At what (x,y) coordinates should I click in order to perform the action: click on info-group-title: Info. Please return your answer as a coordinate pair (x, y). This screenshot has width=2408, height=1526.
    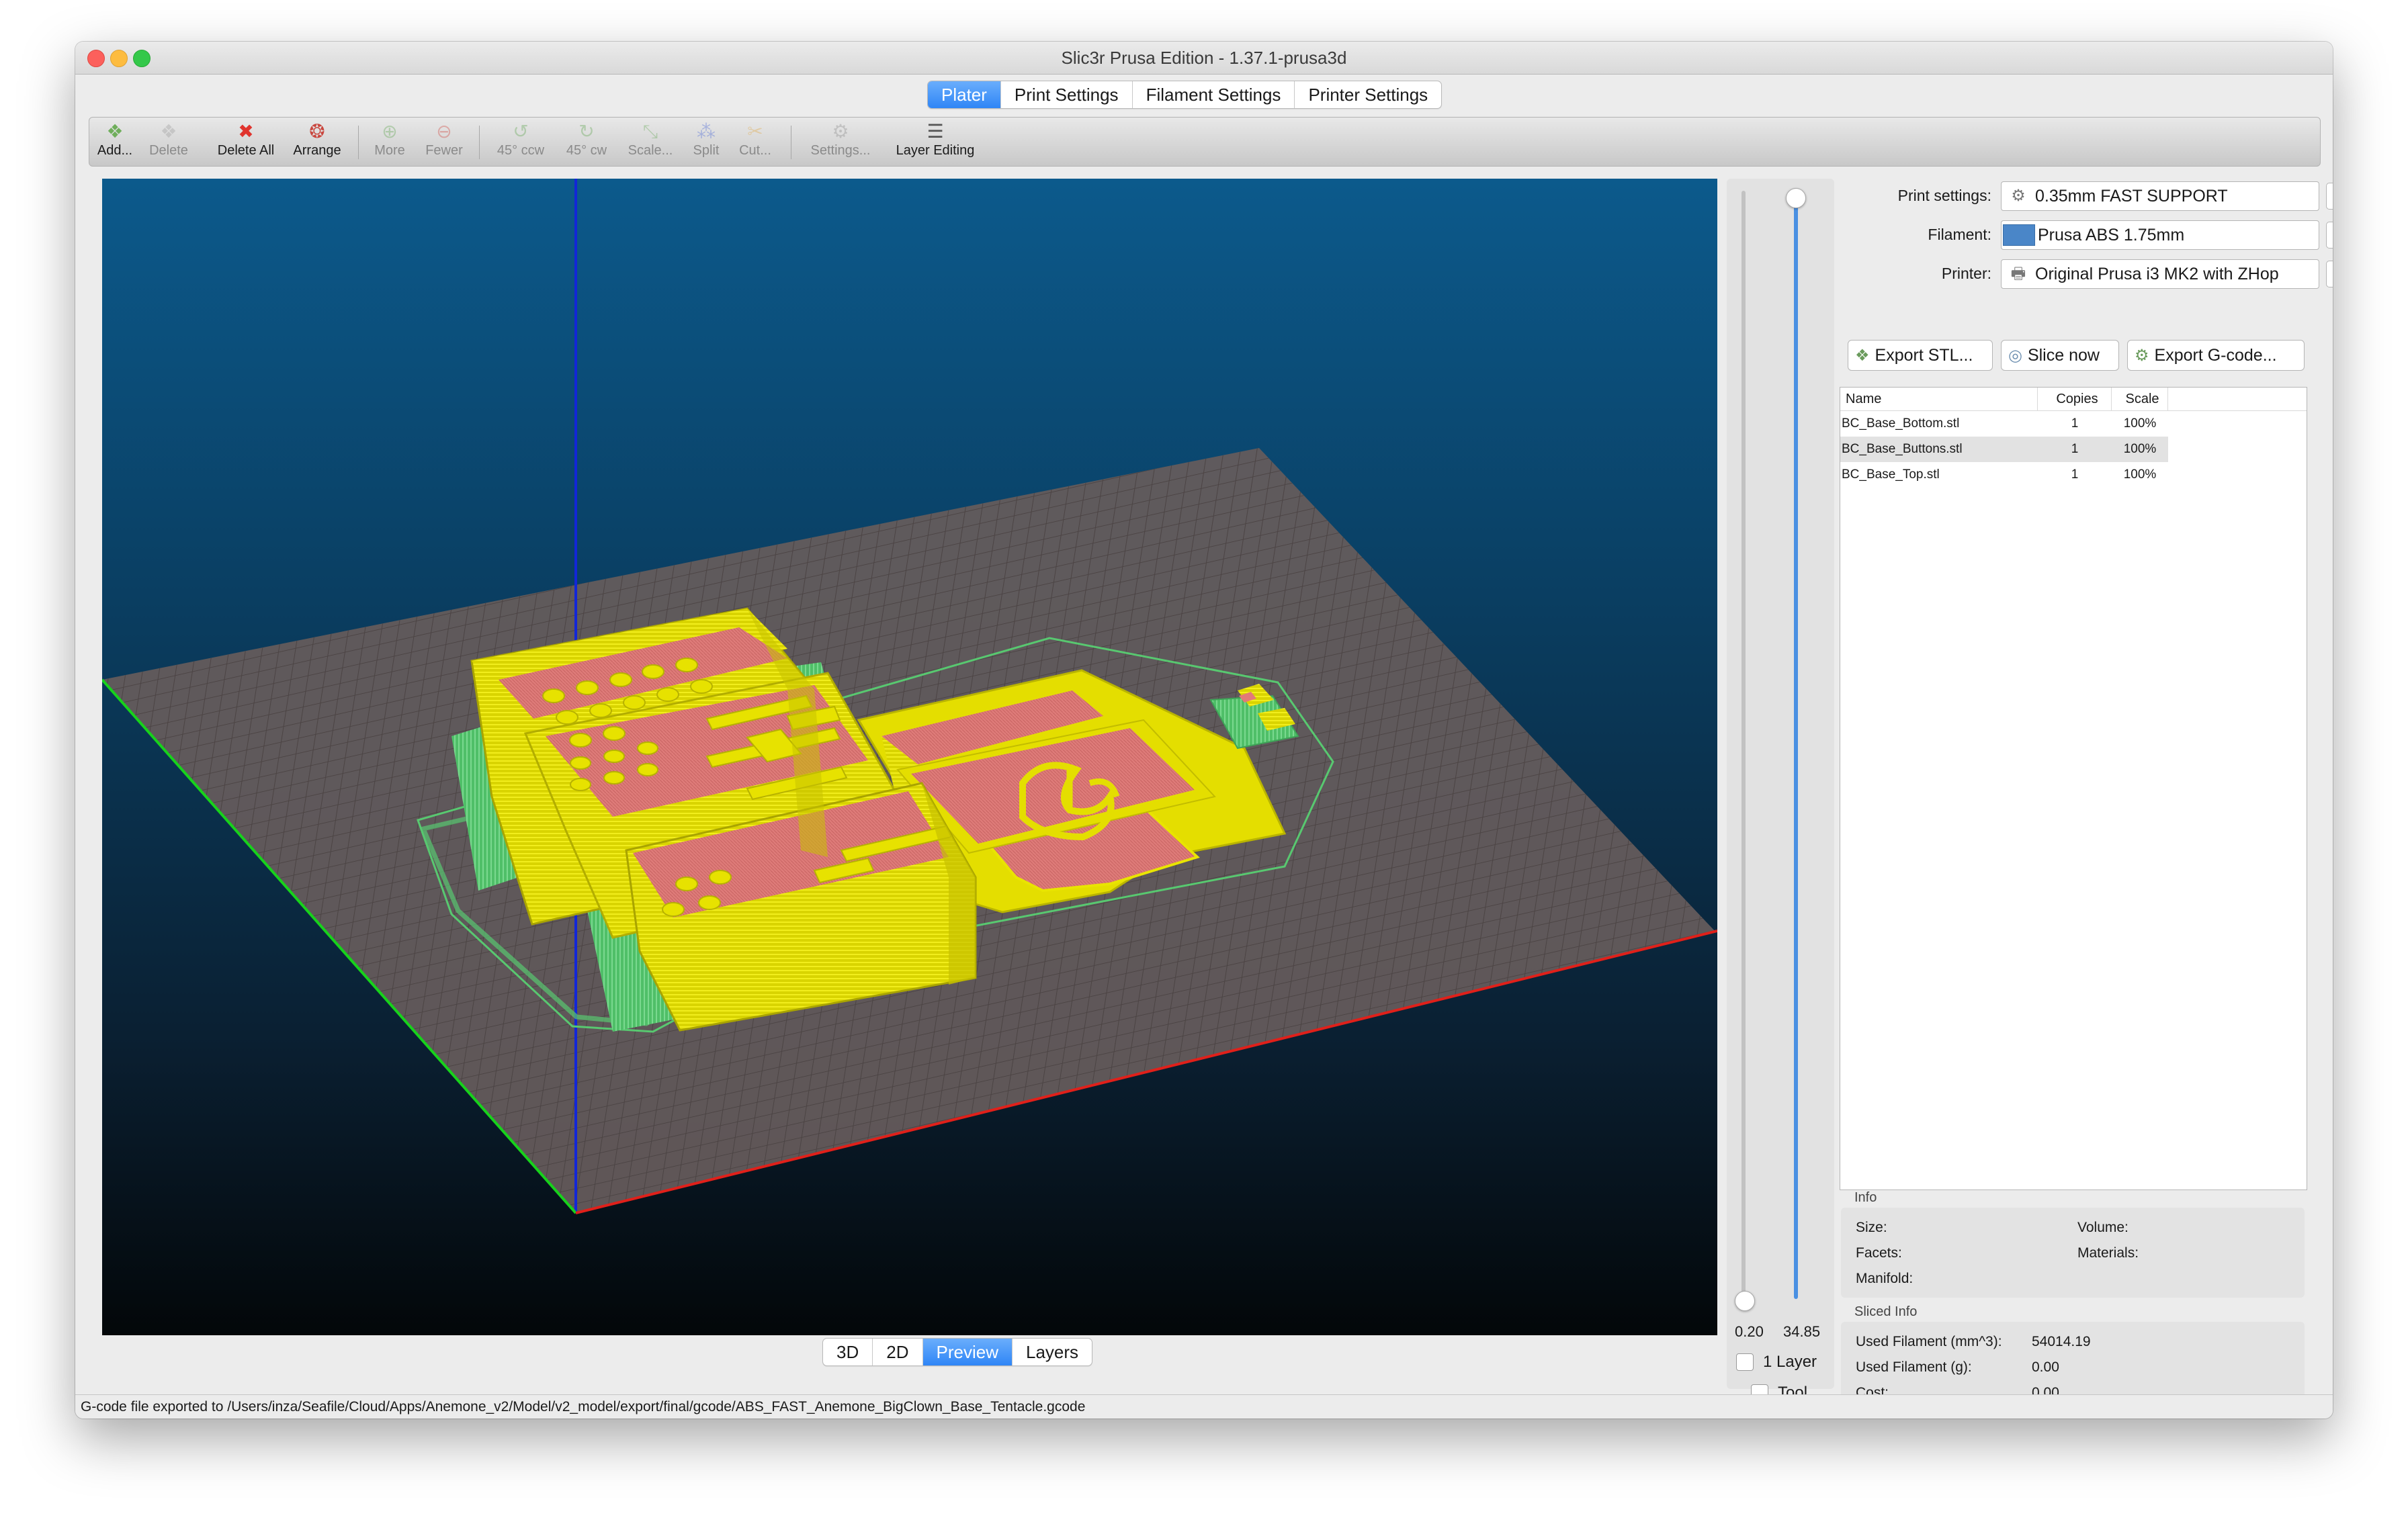
    Looking at the image, I should click on (1865, 1197).